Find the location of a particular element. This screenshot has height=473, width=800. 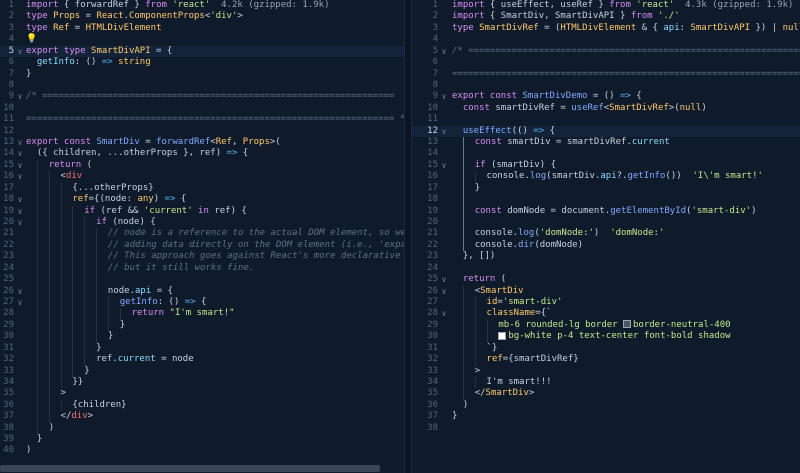

code-text: export type SmartDivAPI = { is located at coordinates (99, 51).